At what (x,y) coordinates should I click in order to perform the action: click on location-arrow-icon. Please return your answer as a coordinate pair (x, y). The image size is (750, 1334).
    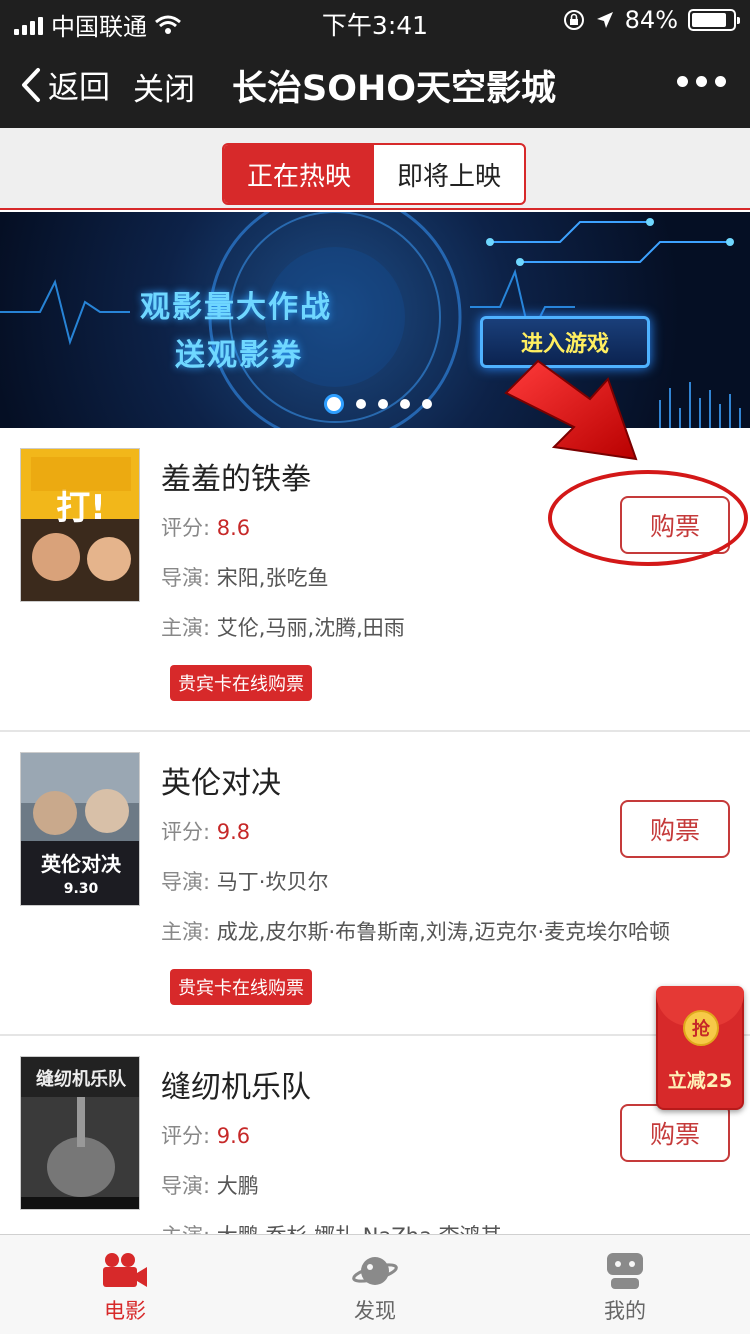
    Looking at the image, I should click on (604, 20).